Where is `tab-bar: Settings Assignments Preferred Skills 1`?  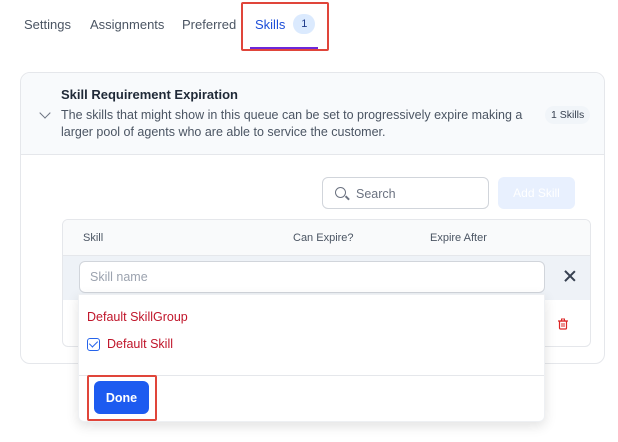 tab-bar: Settings Assignments Preferred Skills 1 is located at coordinates (309, 26).